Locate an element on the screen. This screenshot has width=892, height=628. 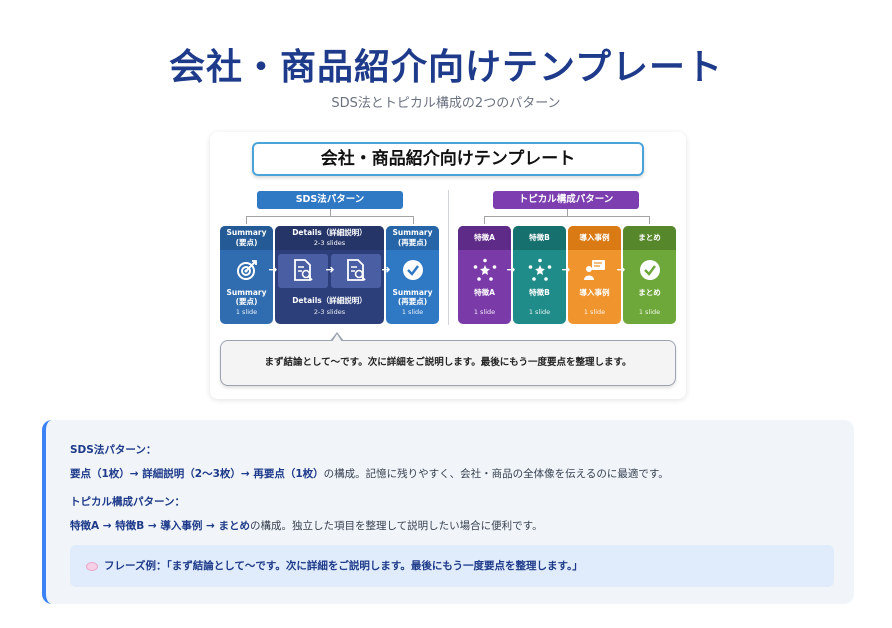
step-header-label: Details（詳細説明） is located at coordinates (329, 232).